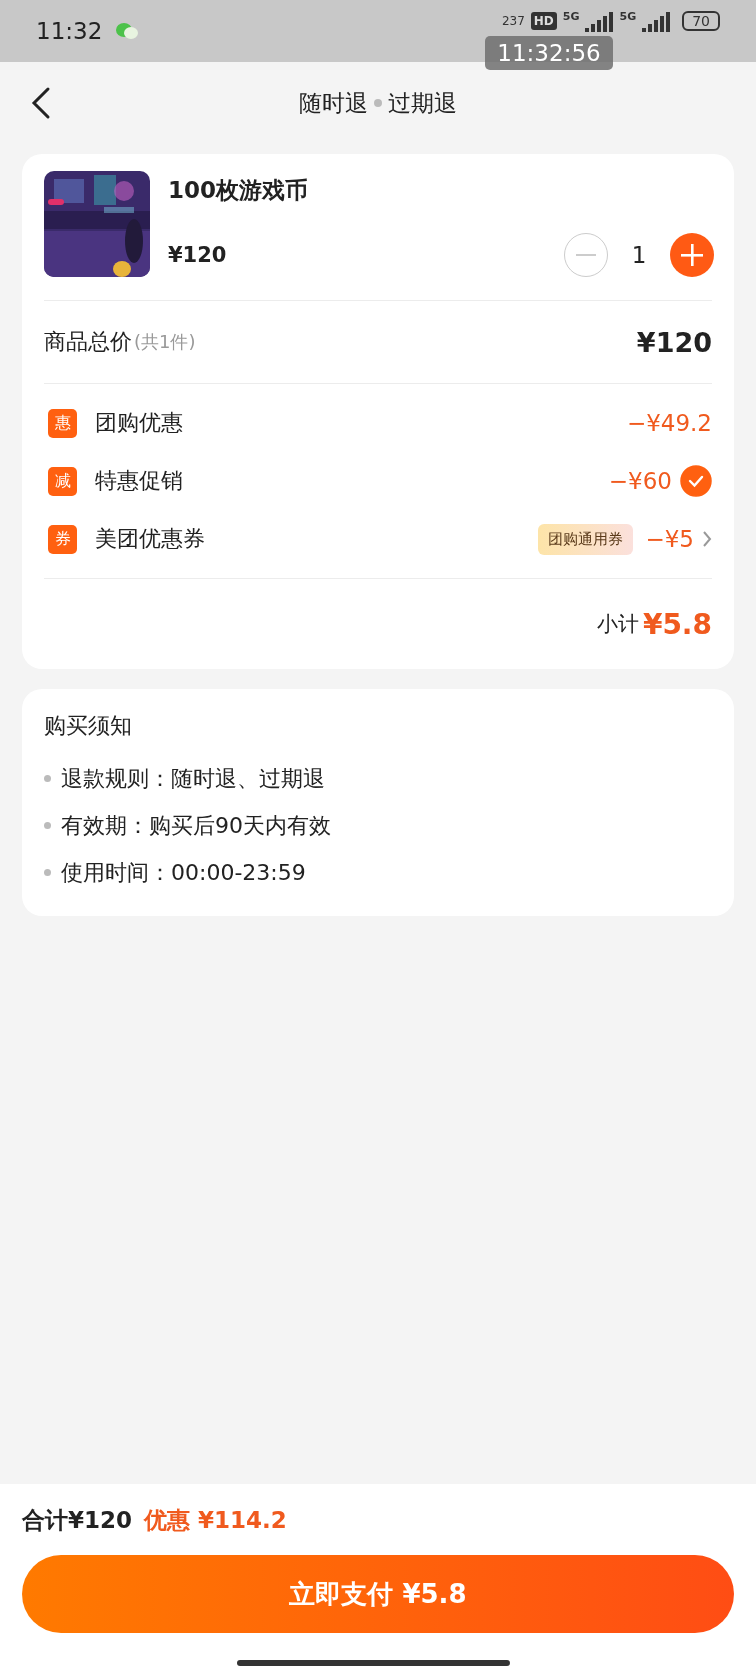 The height and width of the screenshot is (1680, 756). What do you see at coordinates (669, 539) in the screenshot?
I see `discount-amount: −¥5` at bounding box center [669, 539].